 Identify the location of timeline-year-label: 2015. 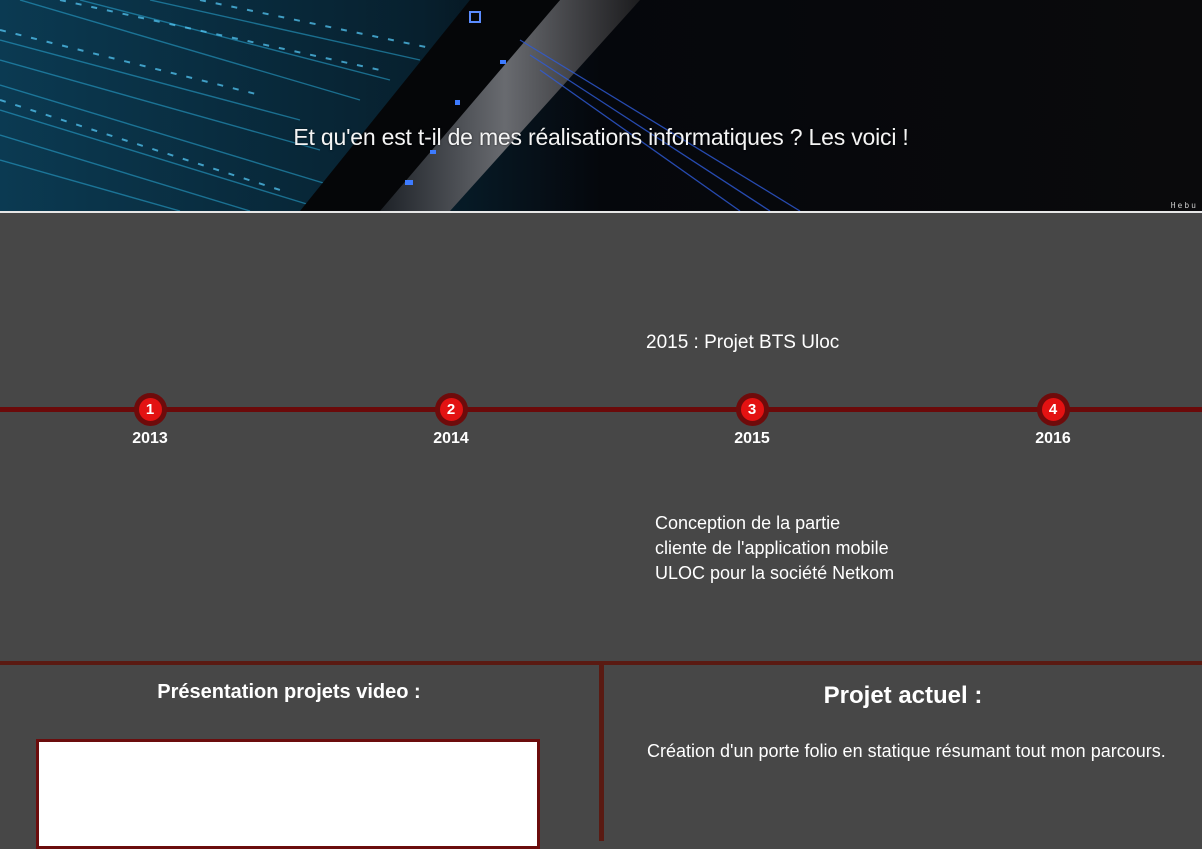
(752, 438).